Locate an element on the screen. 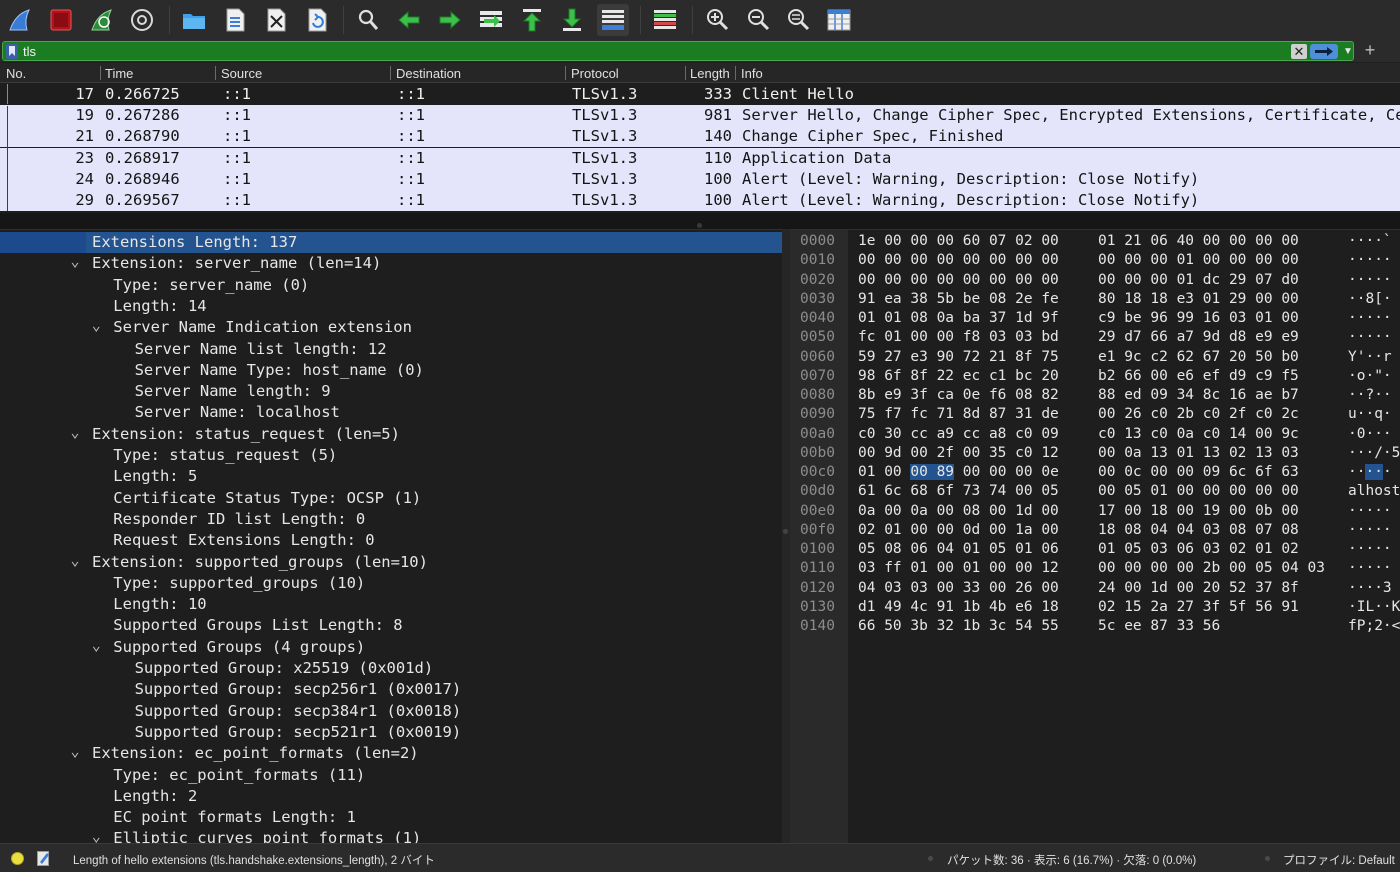 The height and width of the screenshot is (872, 1400). zoom-in-button is located at coordinates (717, 20).